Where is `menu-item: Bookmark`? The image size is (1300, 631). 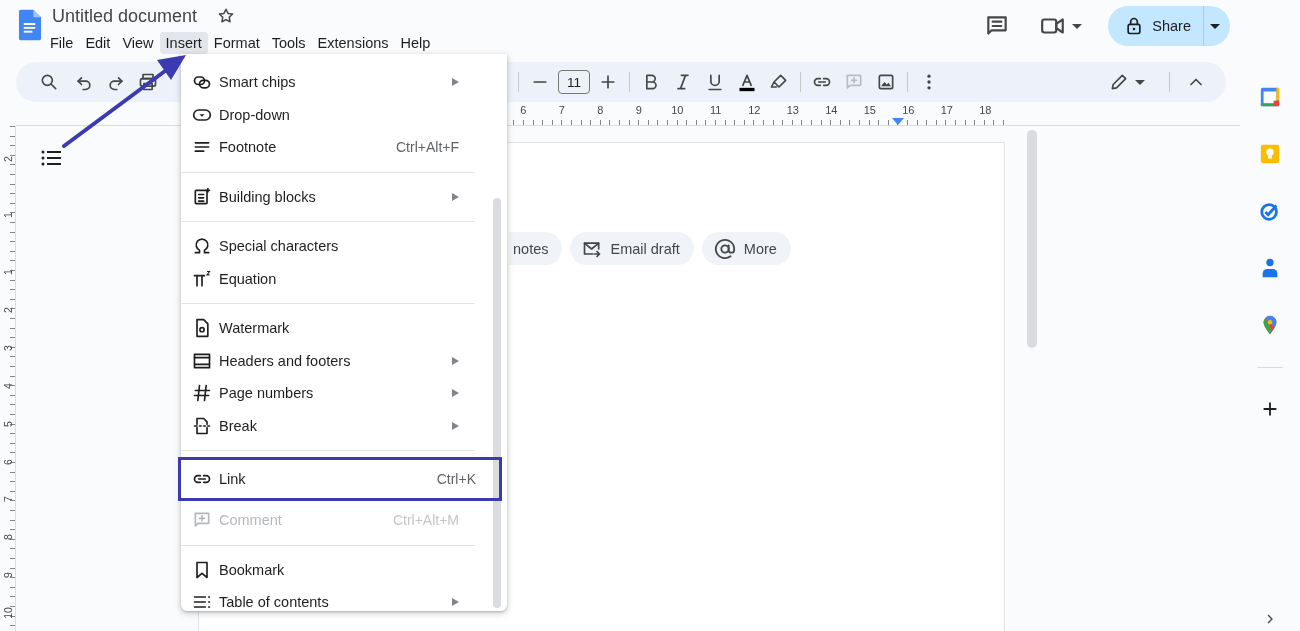
menu-item: Bookmark is located at coordinates (336, 569).